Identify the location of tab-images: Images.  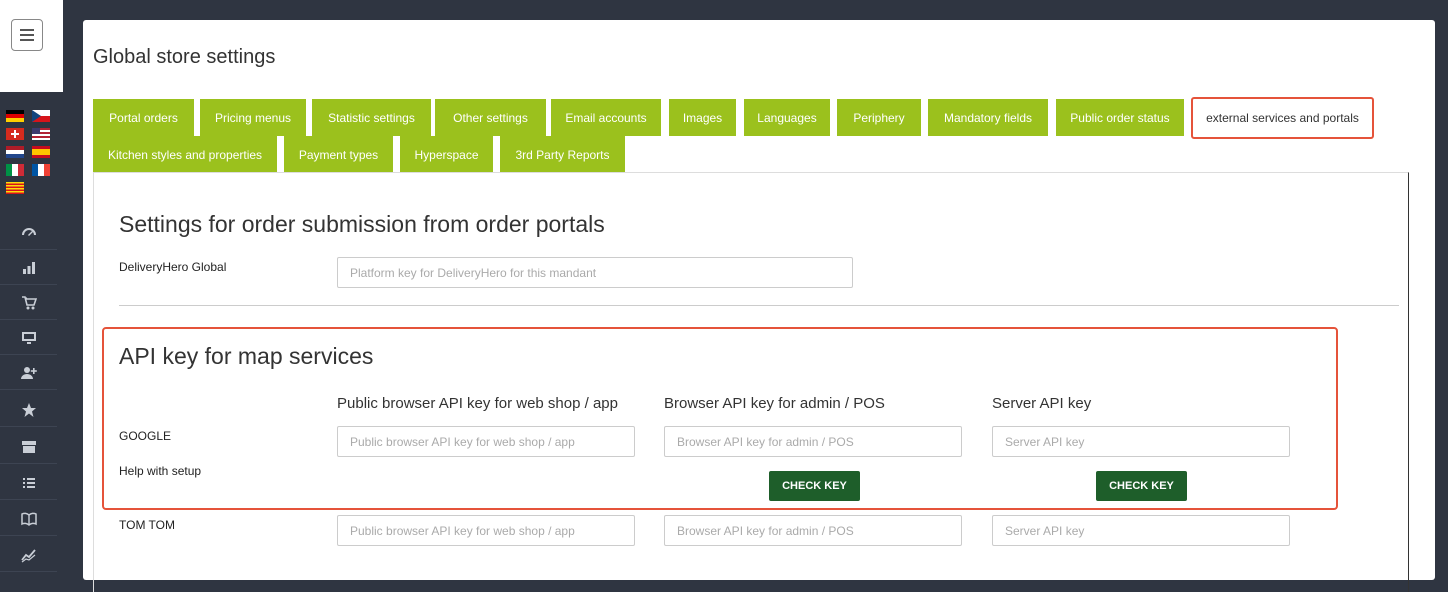
(702, 117).